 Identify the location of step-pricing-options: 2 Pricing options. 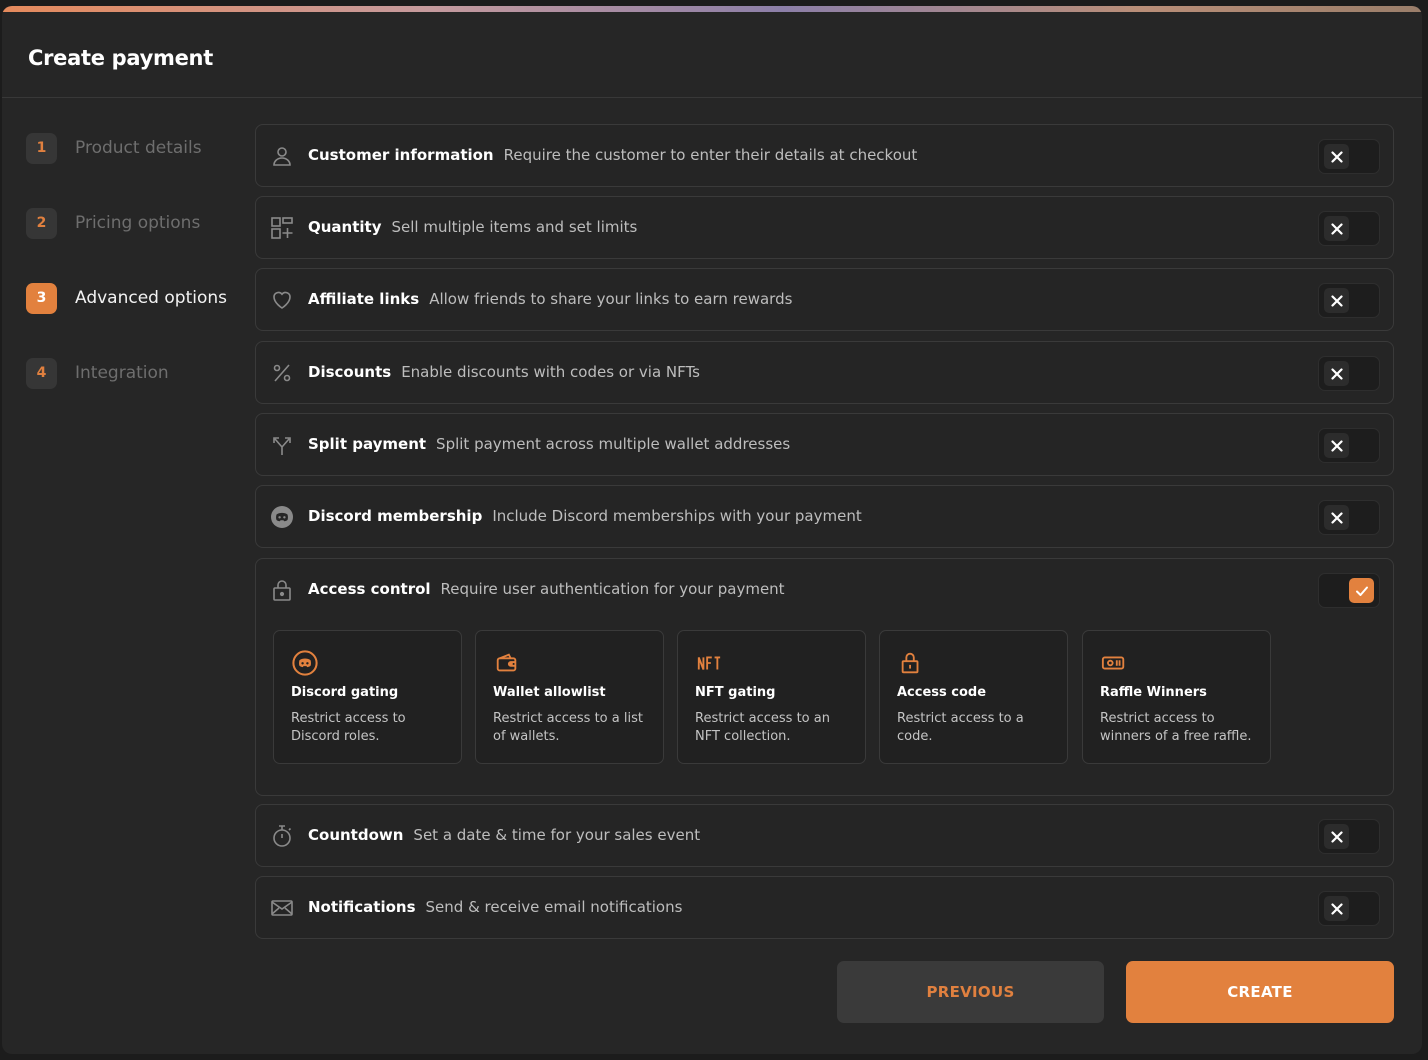
(113, 223).